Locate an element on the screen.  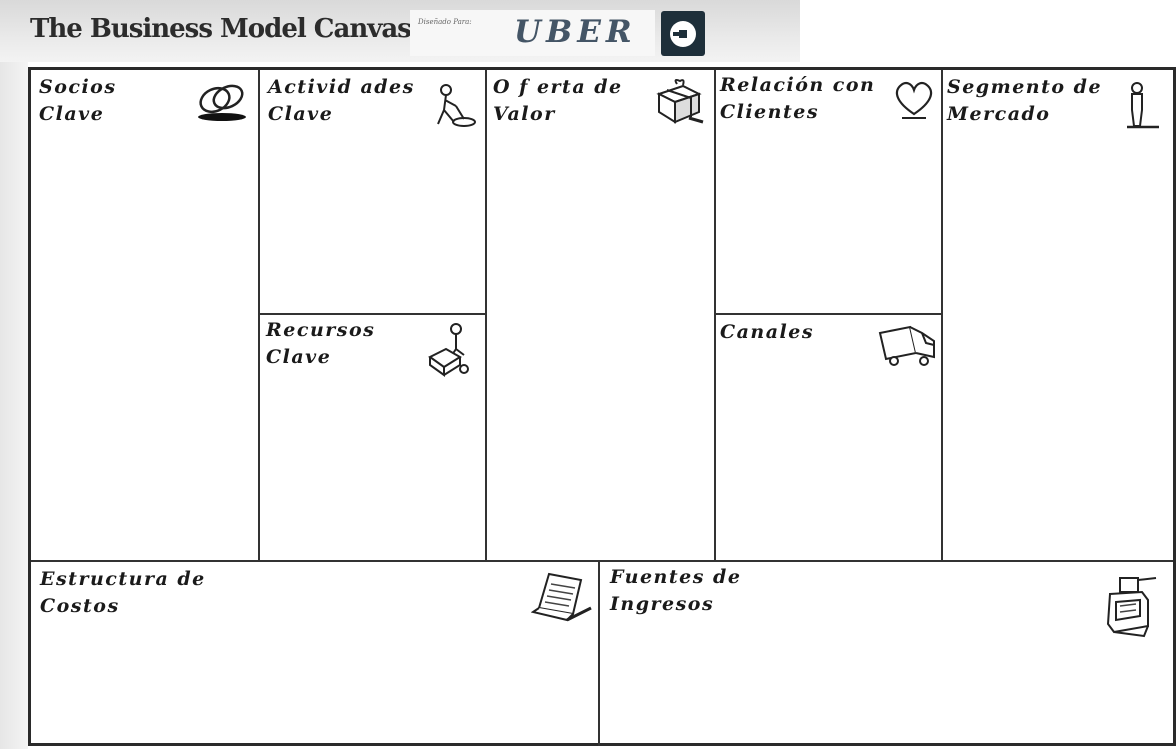
canvas-title: The Business Model Canvas is located at coordinates (221, 29).